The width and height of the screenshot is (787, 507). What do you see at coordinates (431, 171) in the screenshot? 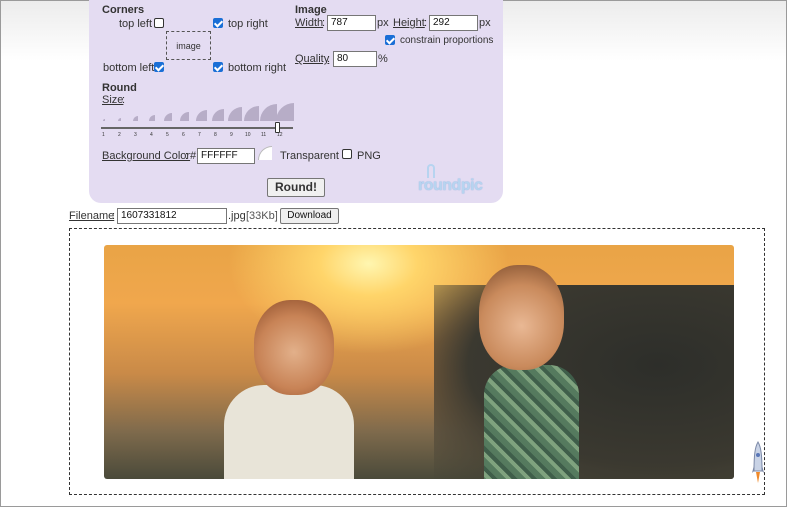
I see `logo-ear-icon` at bounding box center [431, 171].